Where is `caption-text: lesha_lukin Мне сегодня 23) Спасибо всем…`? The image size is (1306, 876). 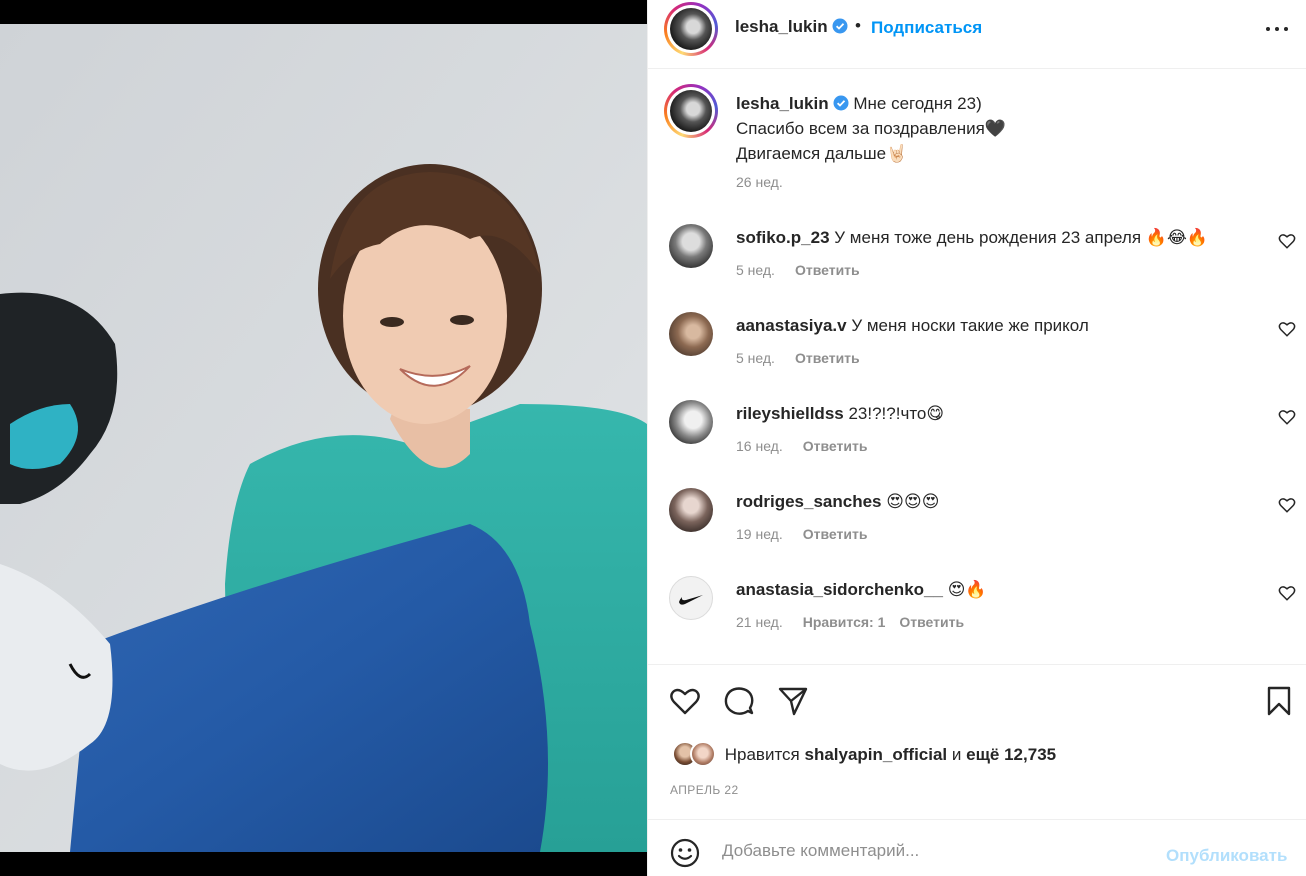 caption-text: lesha_lukin Мне сегодня 23) Спасибо всем… is located at coordinates (871, 128).